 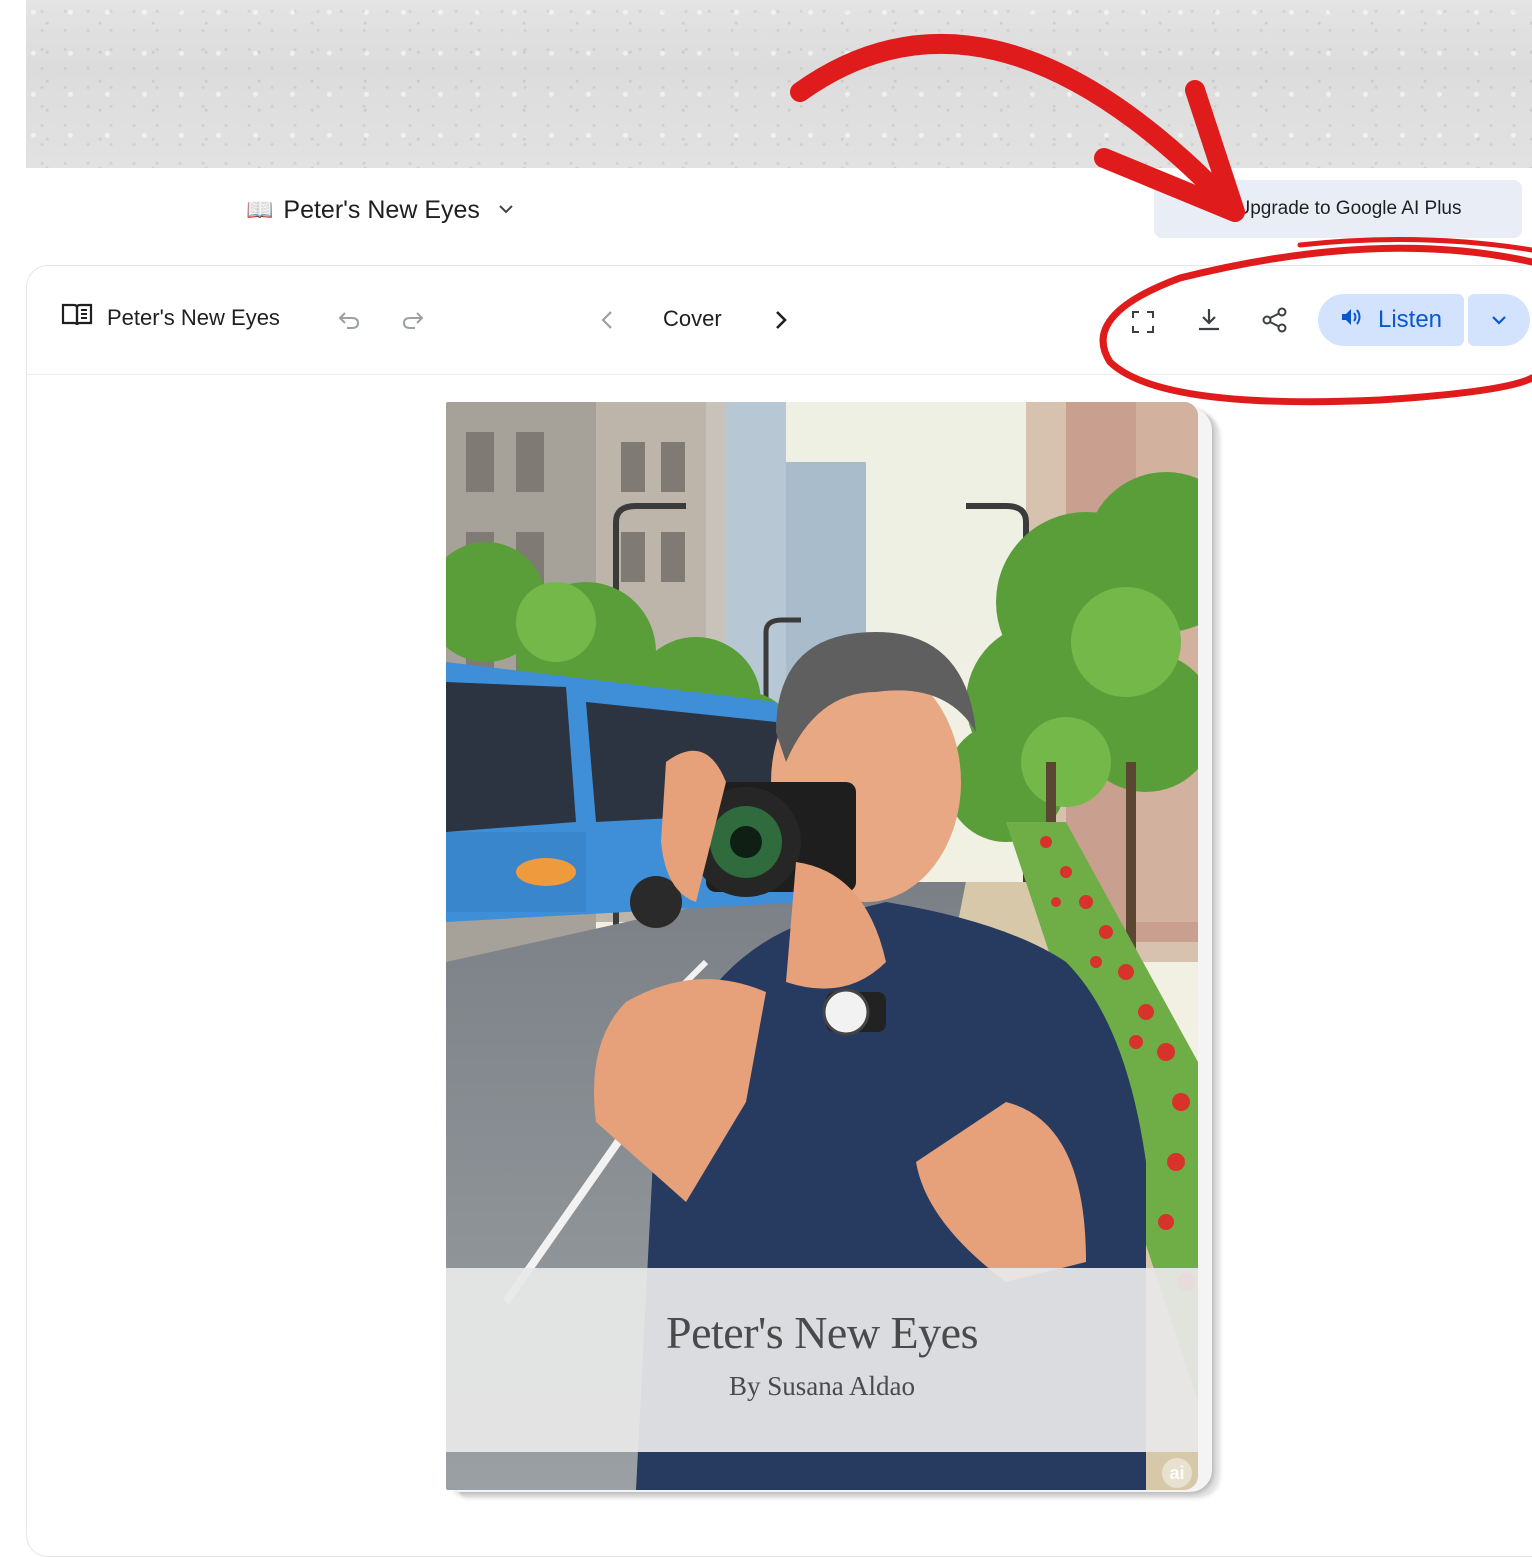 What do you see at coordinates (1410, 319) in the screenshot?
I see `listen-label: Listen` at bounding box center [1410, 319].